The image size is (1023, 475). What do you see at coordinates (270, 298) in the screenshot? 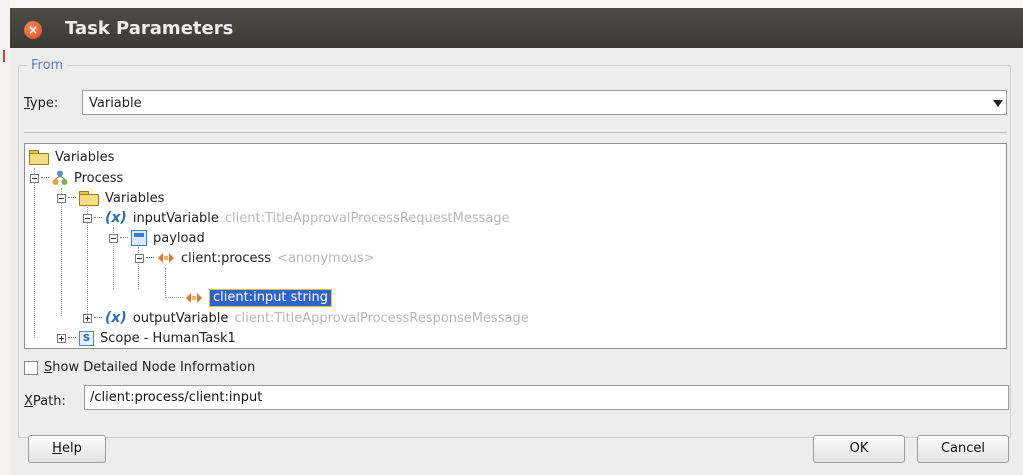
I see `tree-node-label-selected: client:input string` at bounding box center [270, 298].